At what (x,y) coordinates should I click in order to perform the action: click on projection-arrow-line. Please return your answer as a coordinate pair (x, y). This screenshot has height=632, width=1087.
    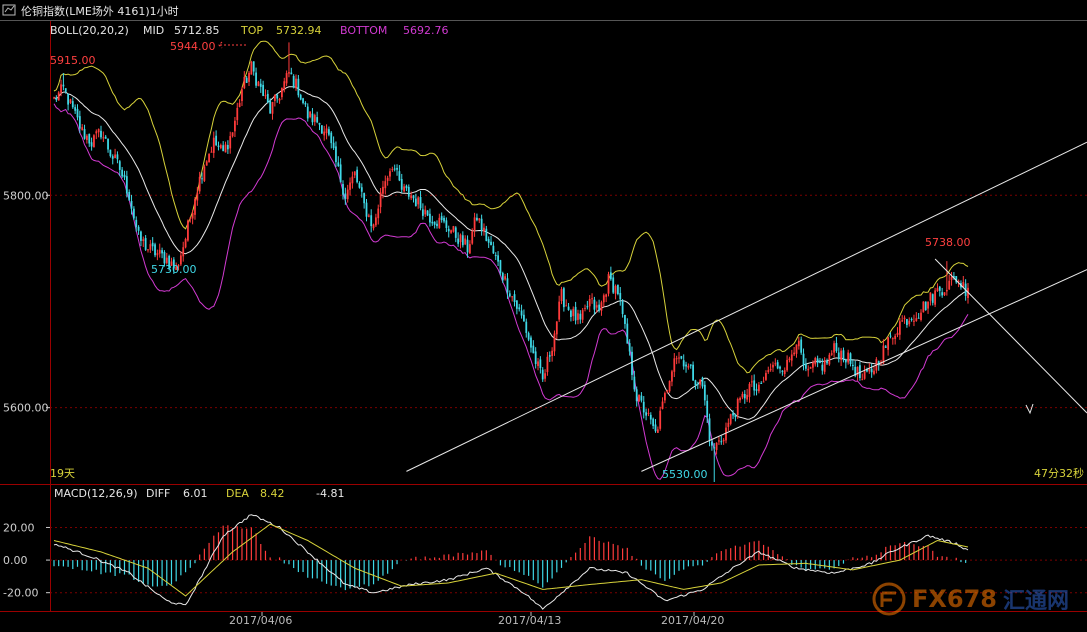
    Looking at the image, I should click on (1010, 336).